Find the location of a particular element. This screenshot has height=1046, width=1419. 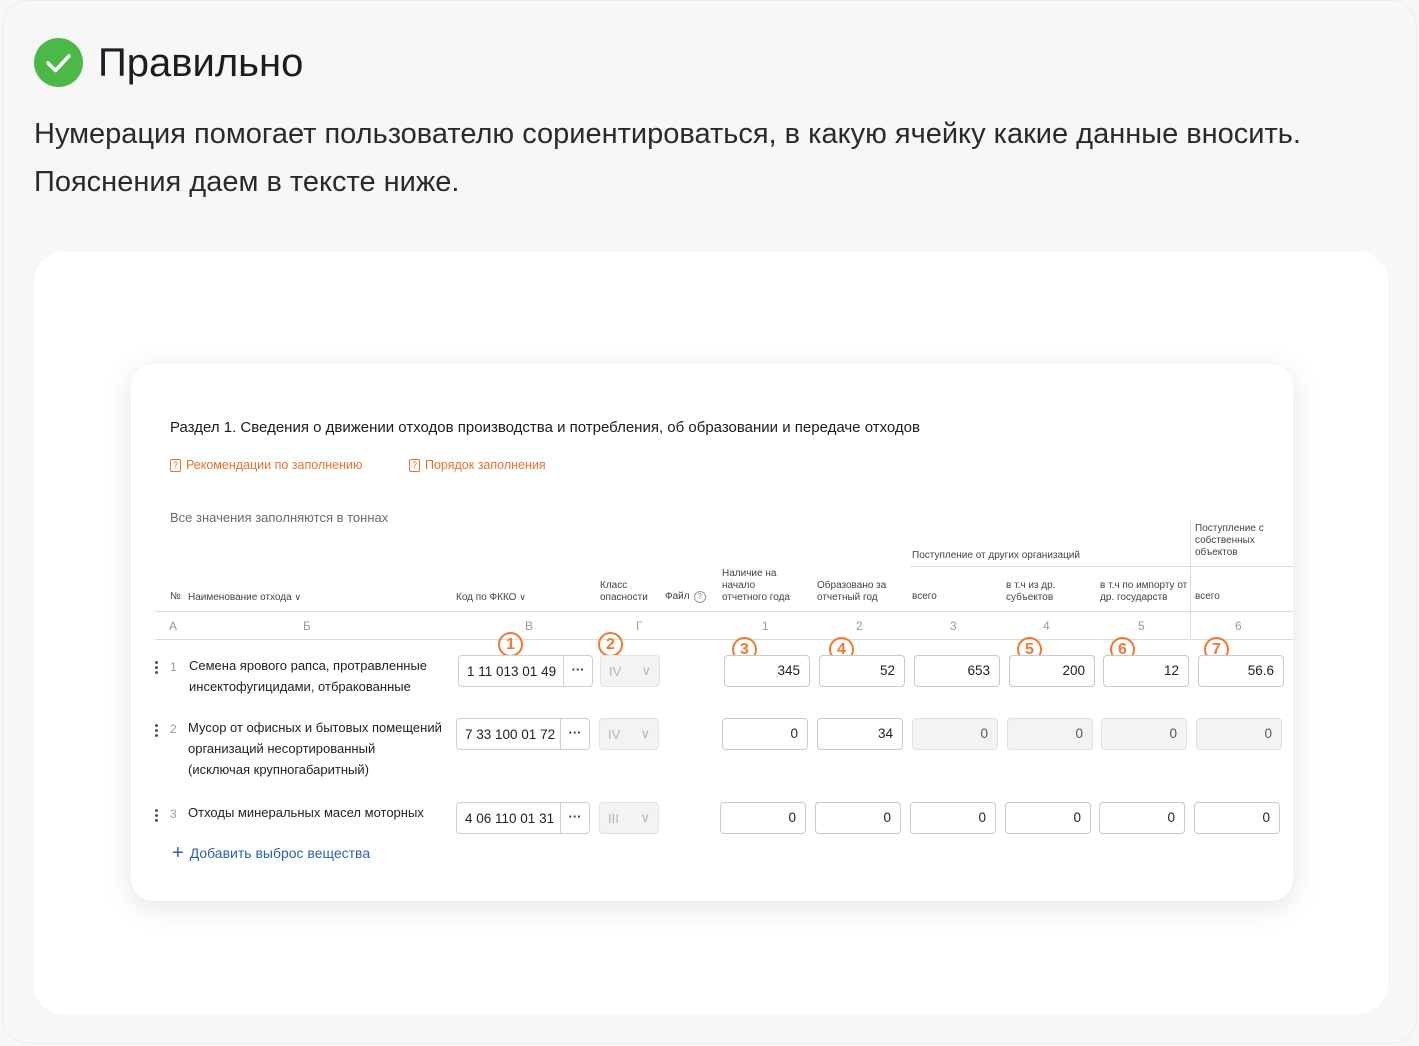

units-note: Все значения заполняются в тоннах is located at coordinates (279, 517).